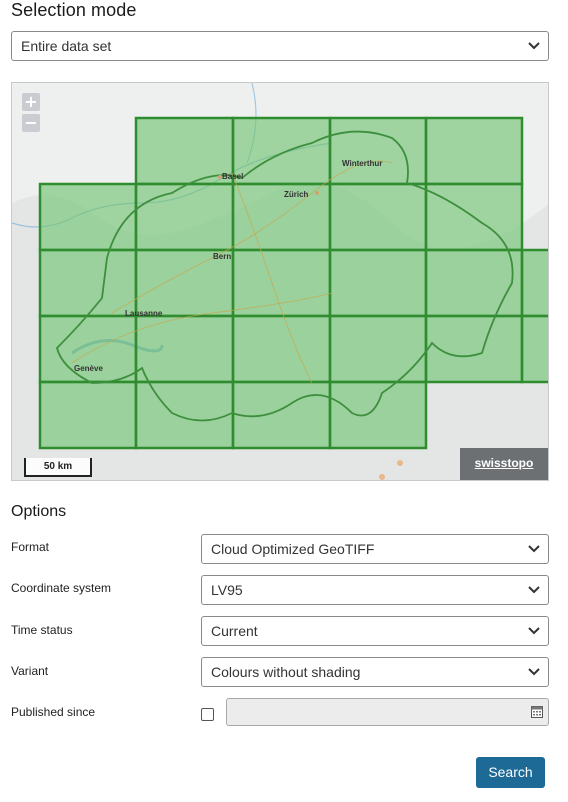 This screenshot has width=568, height=802. I want to click on selection-mode-value: Entire data set, so click(66, 46).